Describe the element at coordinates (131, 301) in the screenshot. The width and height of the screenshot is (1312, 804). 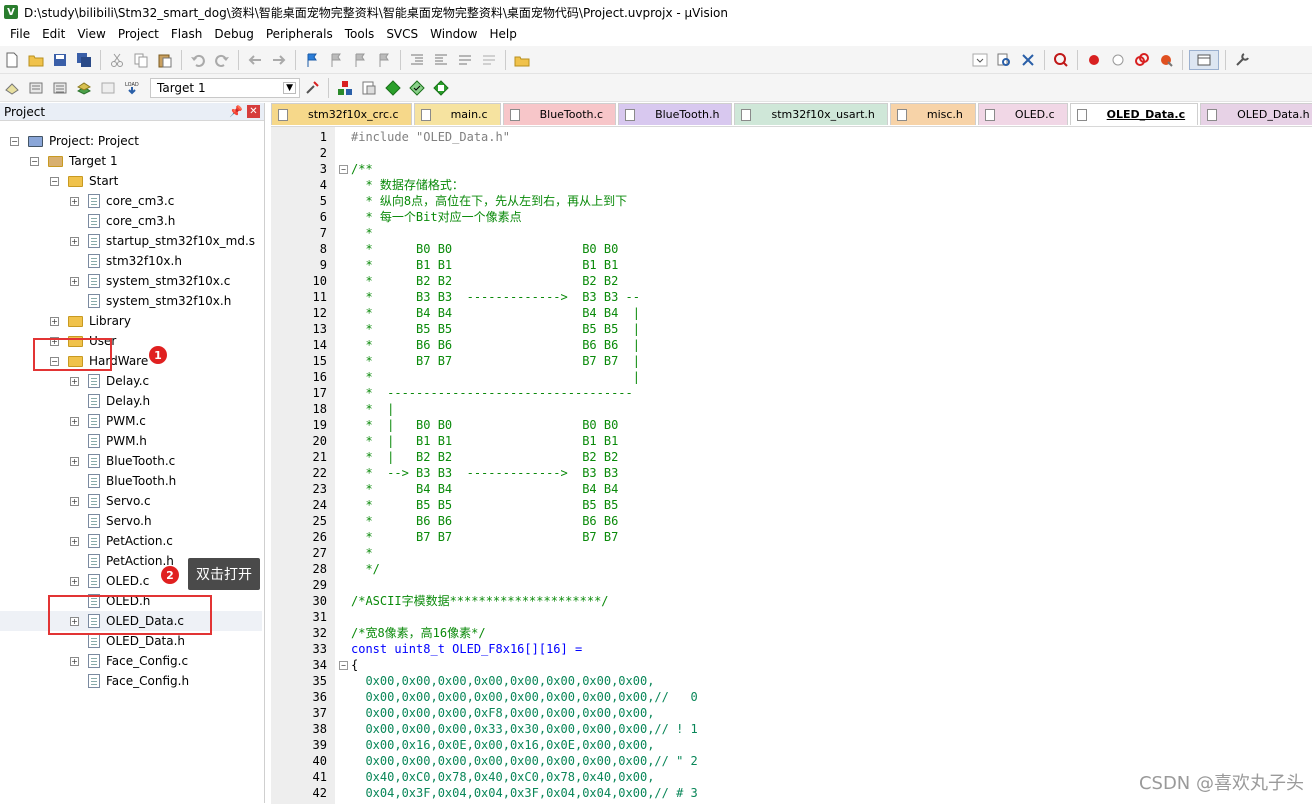
I see `tree-file-system-stm32f10x-h: system_stm32f10x.h` at that location.